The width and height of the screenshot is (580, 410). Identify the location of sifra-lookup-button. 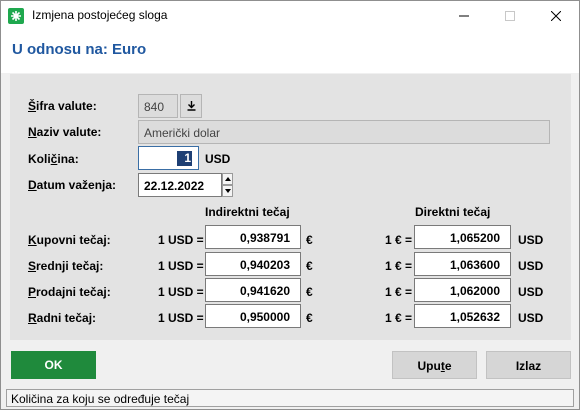
(191, 106).